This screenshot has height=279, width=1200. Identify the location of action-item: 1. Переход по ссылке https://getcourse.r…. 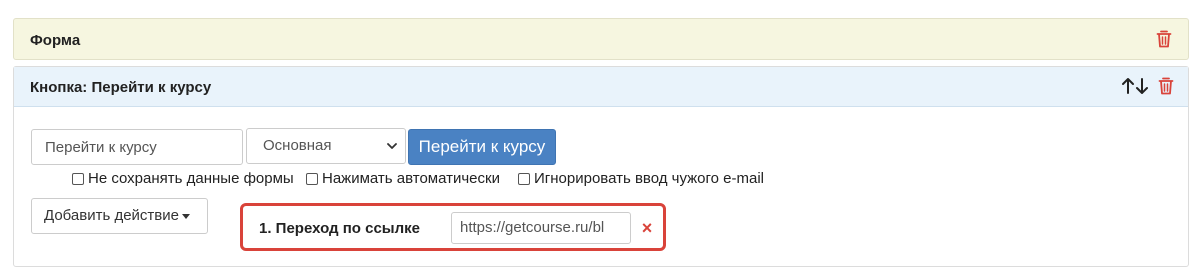
(453, 227).